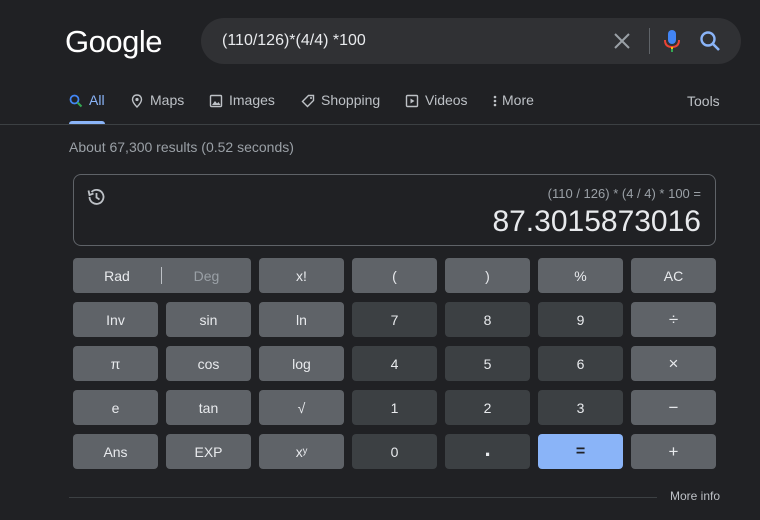  Describe the element at coordinates (673, 275) in the screenshot. I see `all-clear-key: AC` at that location.